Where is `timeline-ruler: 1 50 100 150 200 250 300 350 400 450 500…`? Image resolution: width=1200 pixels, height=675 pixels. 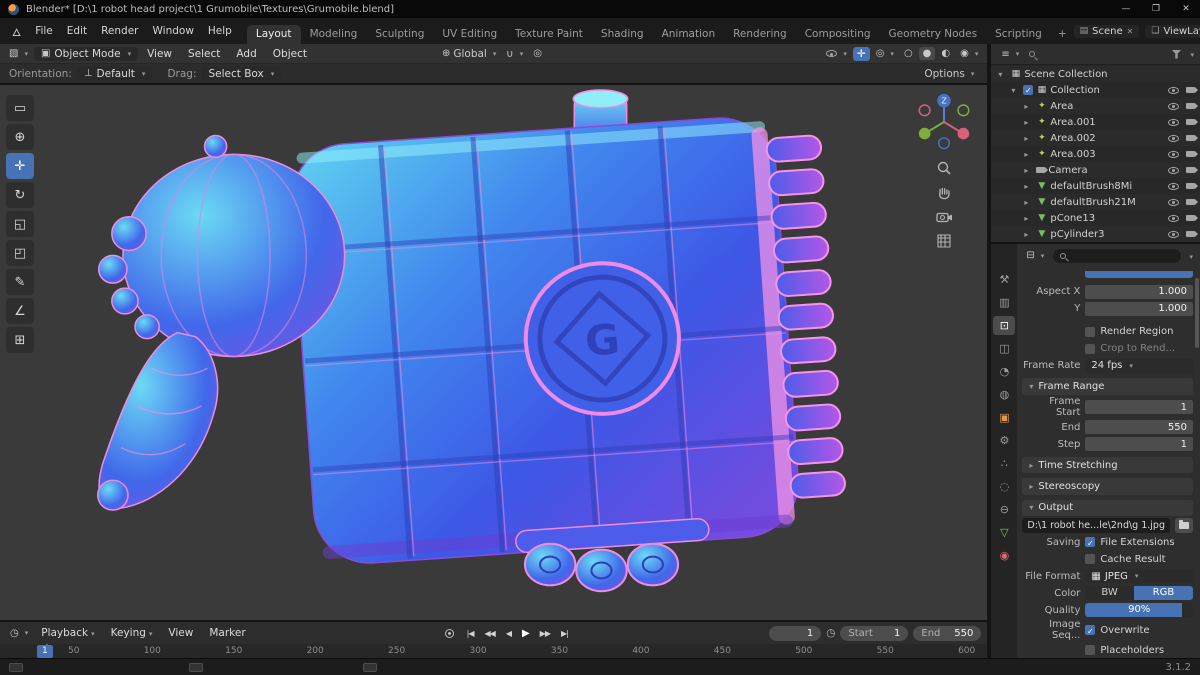 timeline-ruler: 1 50 100 150 200 250 300 350 400 450 500… is located at coordinates (494, 651).